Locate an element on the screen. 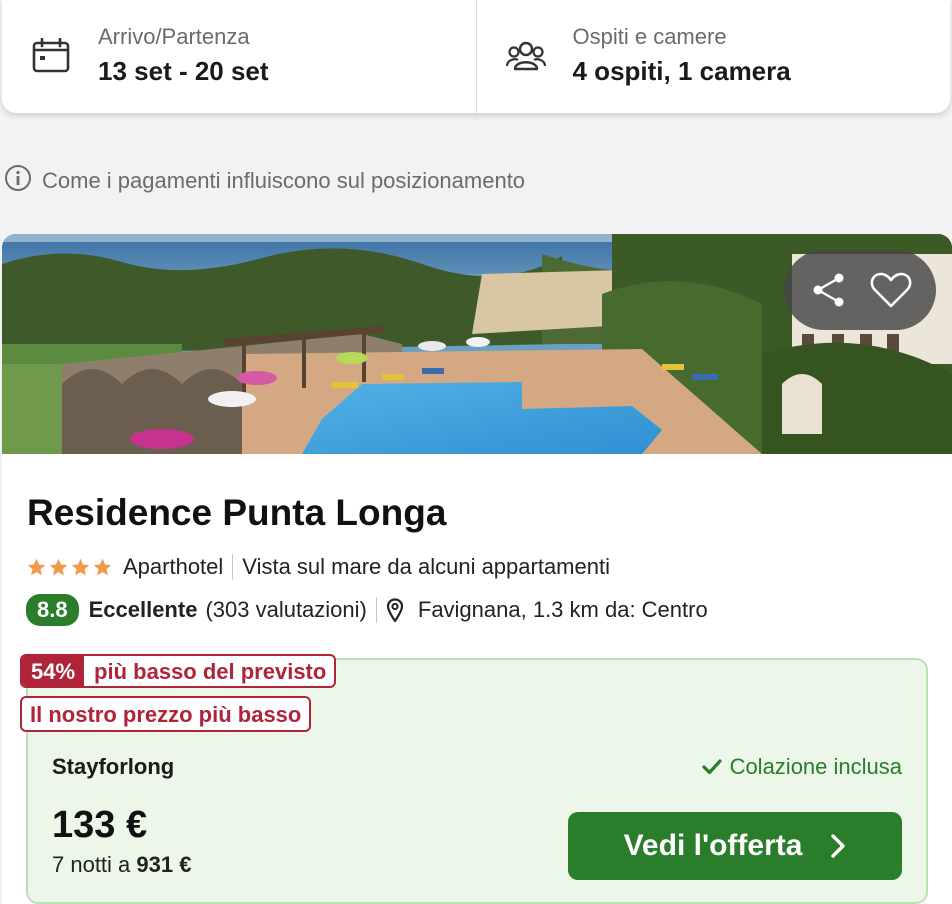  info-icon is located at coordinates (18, 180).